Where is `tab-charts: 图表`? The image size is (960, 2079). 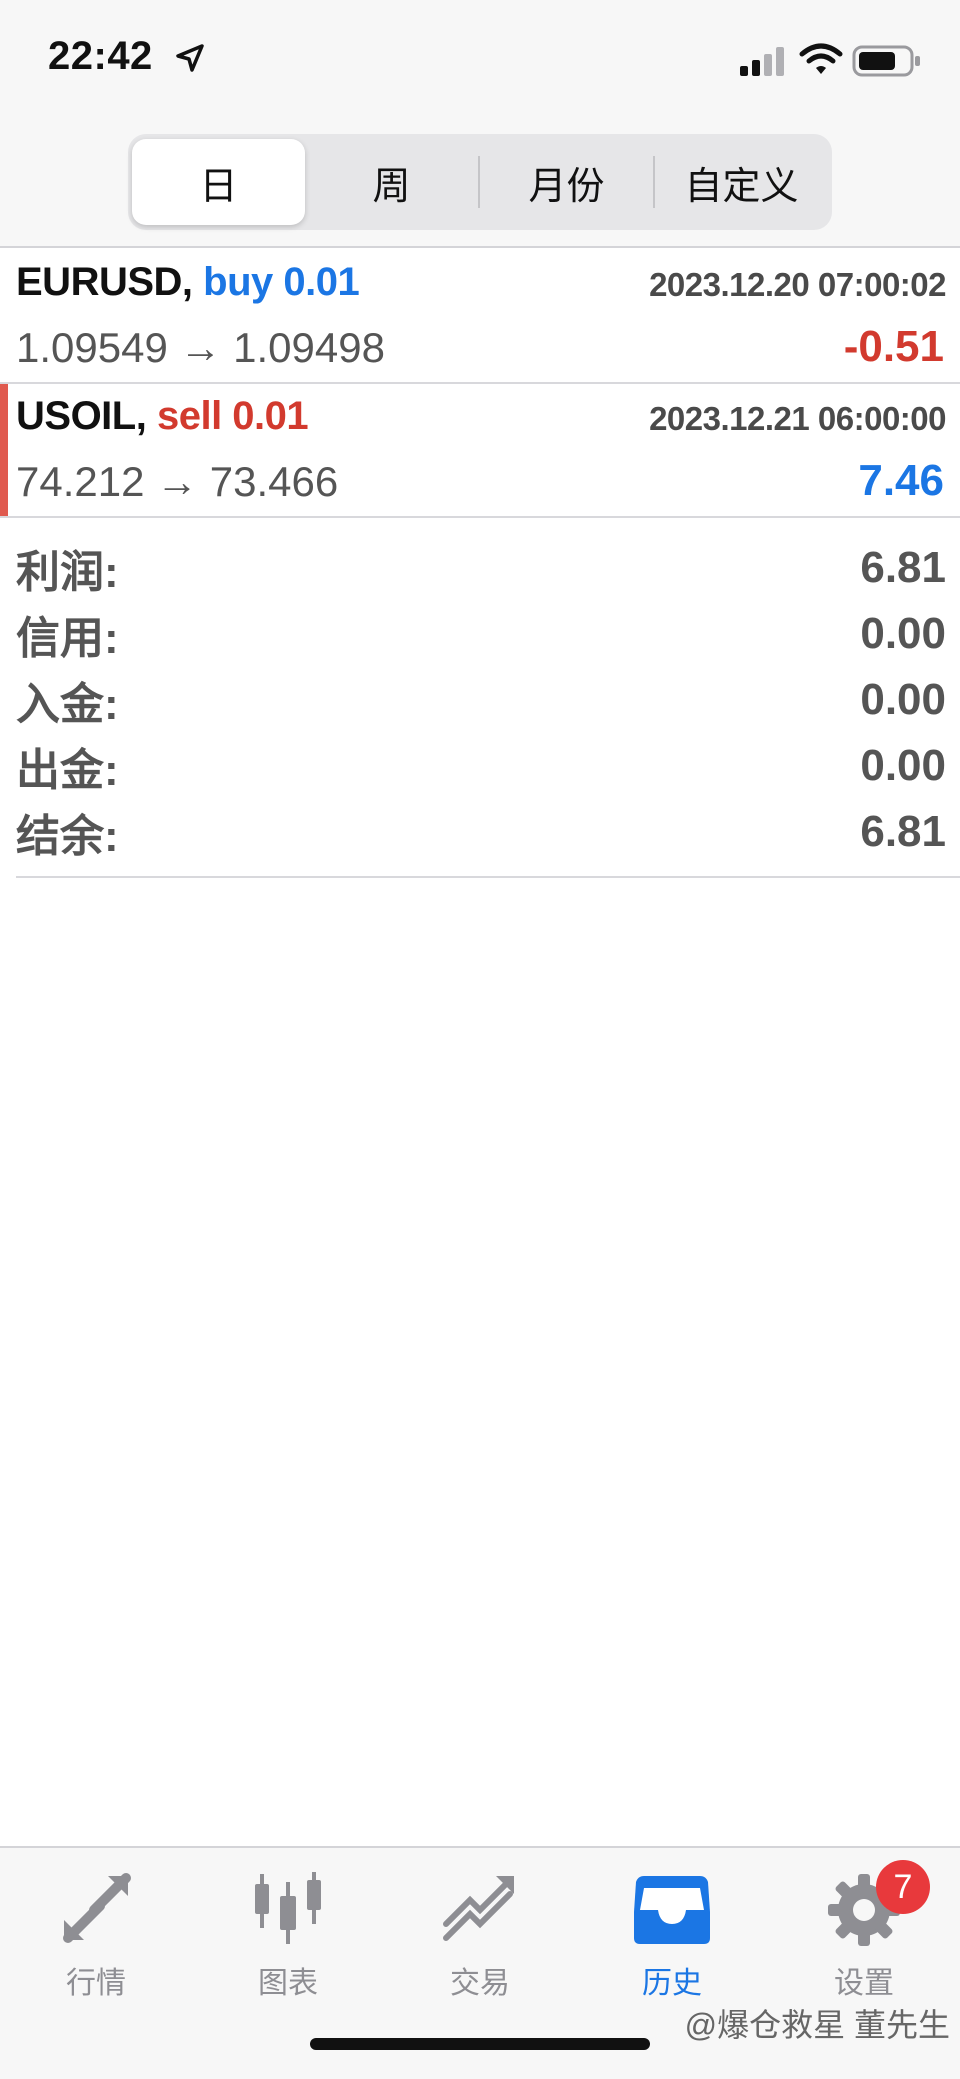 tab-charts: 图表 is located at coordinates (288, 1937).